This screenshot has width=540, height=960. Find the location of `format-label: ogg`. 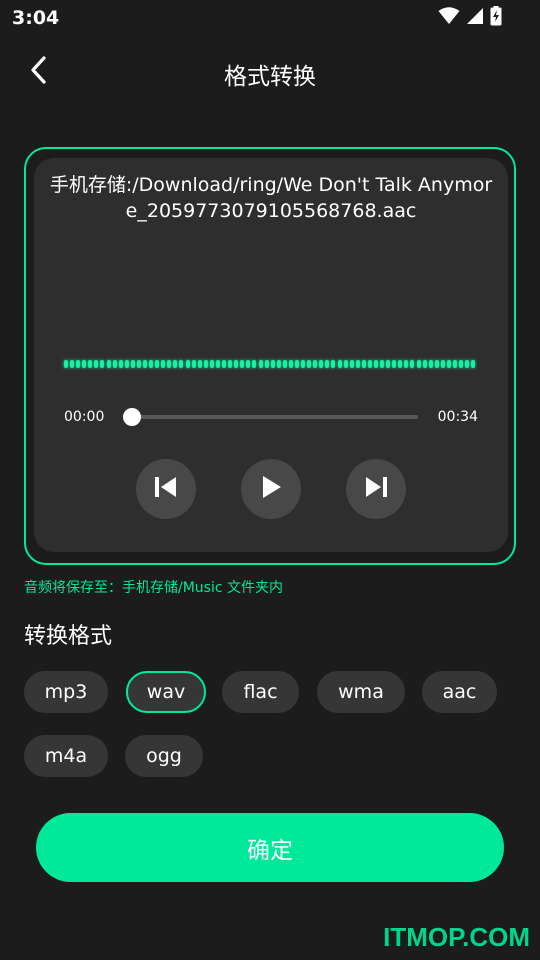

format-label: ogg is located at coordinates (164, 756).